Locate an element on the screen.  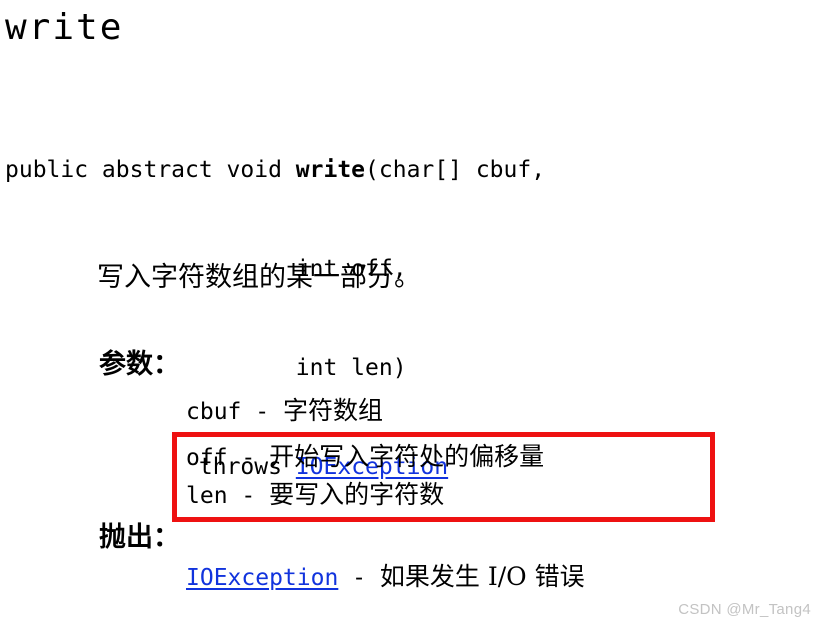
param-row-cbuf: cbuf - 字符数组 is located at coordinates (284, 411).